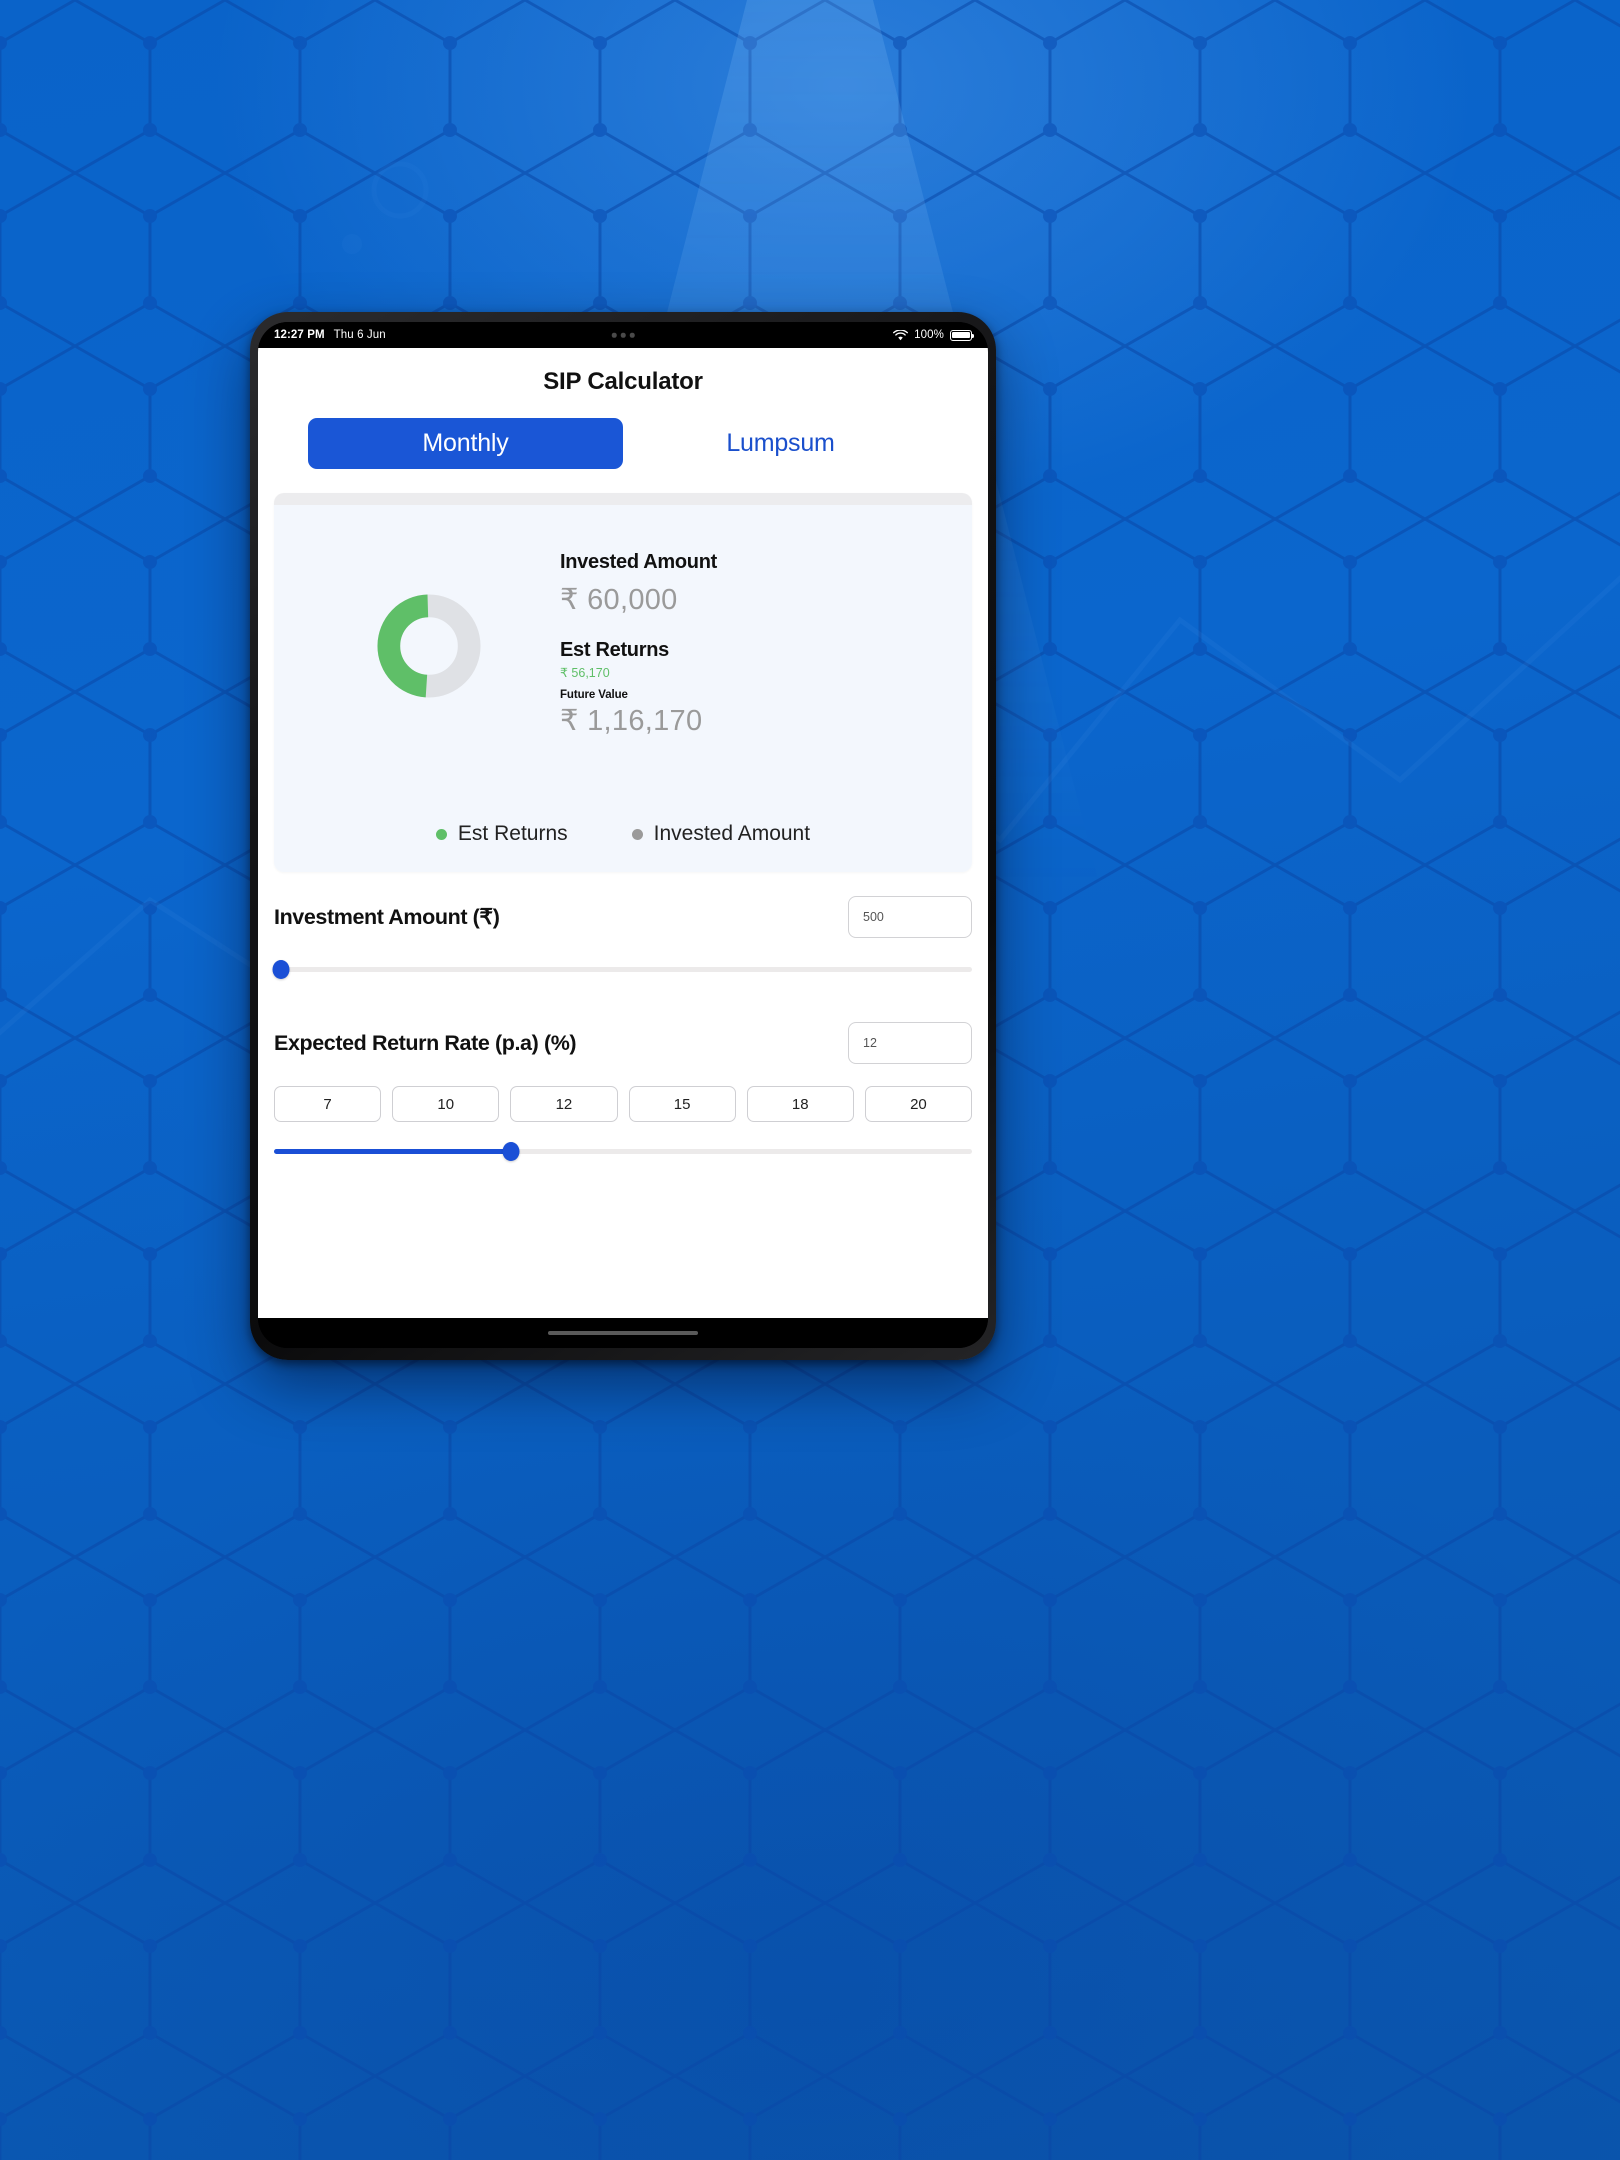  What do you see at coordinates (425, 1042) in the screenshot?
I see `return-rate-label: Expected Return Rate (p.a) (%)` at bounding box center [425, 1042].